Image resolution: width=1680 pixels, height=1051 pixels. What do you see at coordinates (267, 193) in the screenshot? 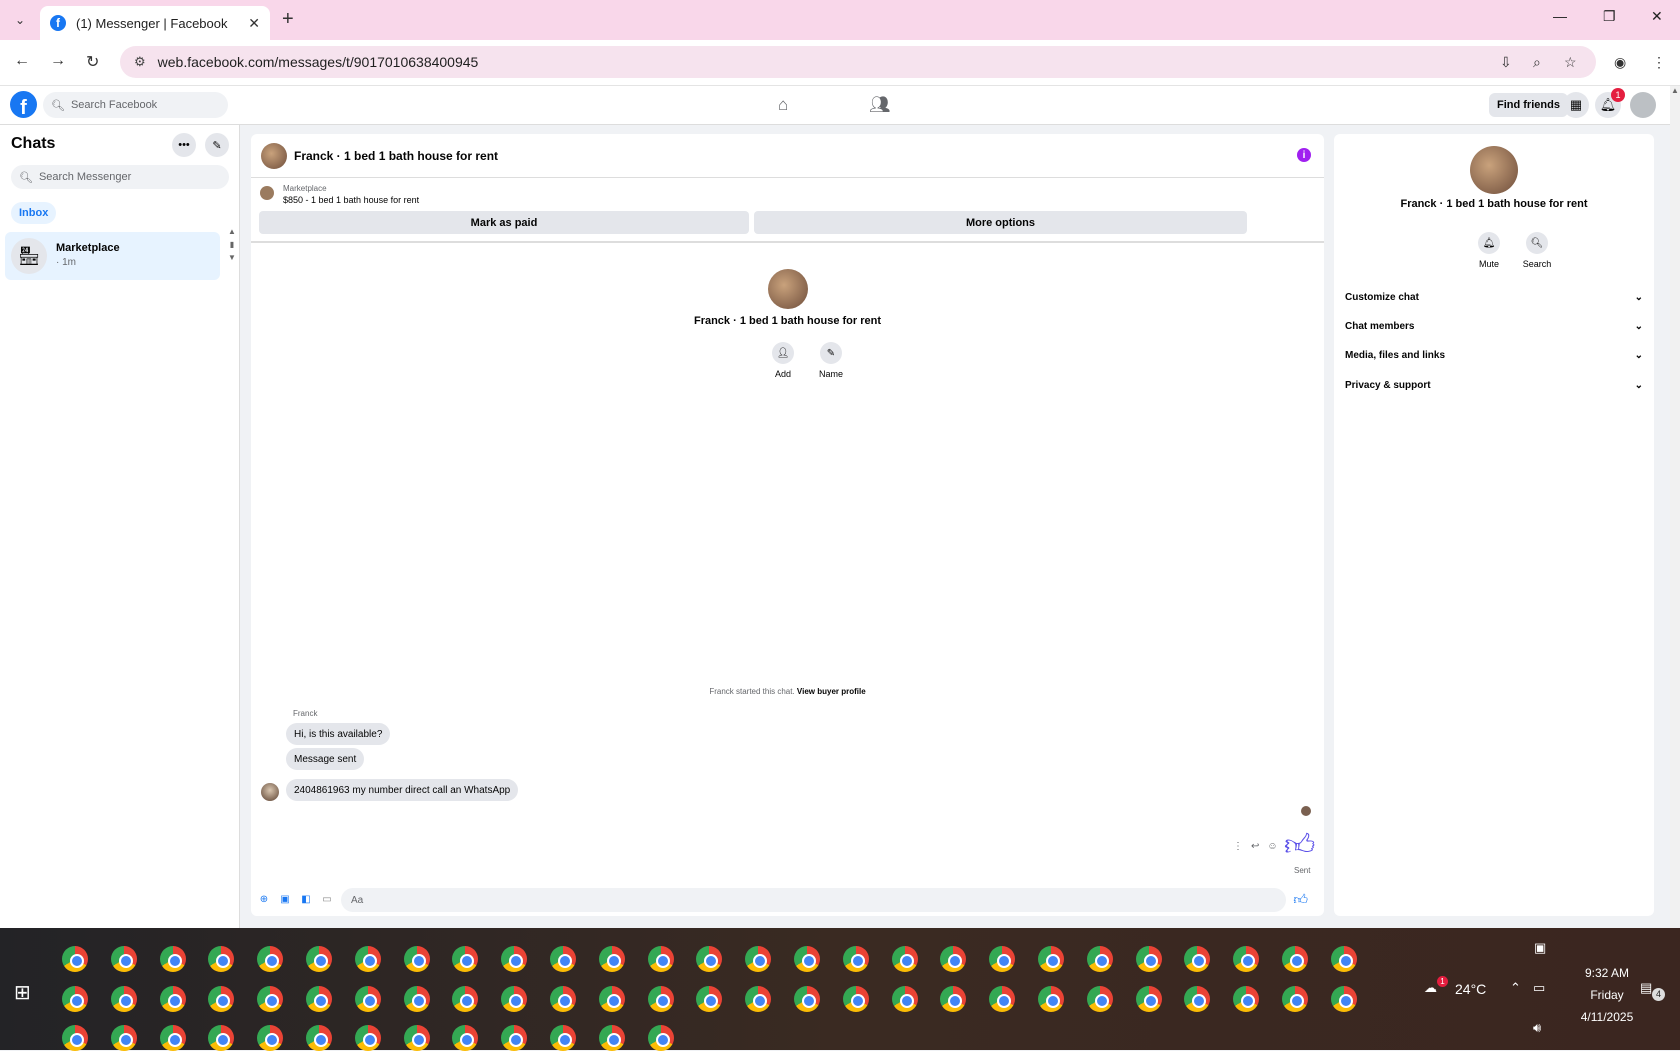
I see `listing-thumbnail` at bounding box center [267, 193].